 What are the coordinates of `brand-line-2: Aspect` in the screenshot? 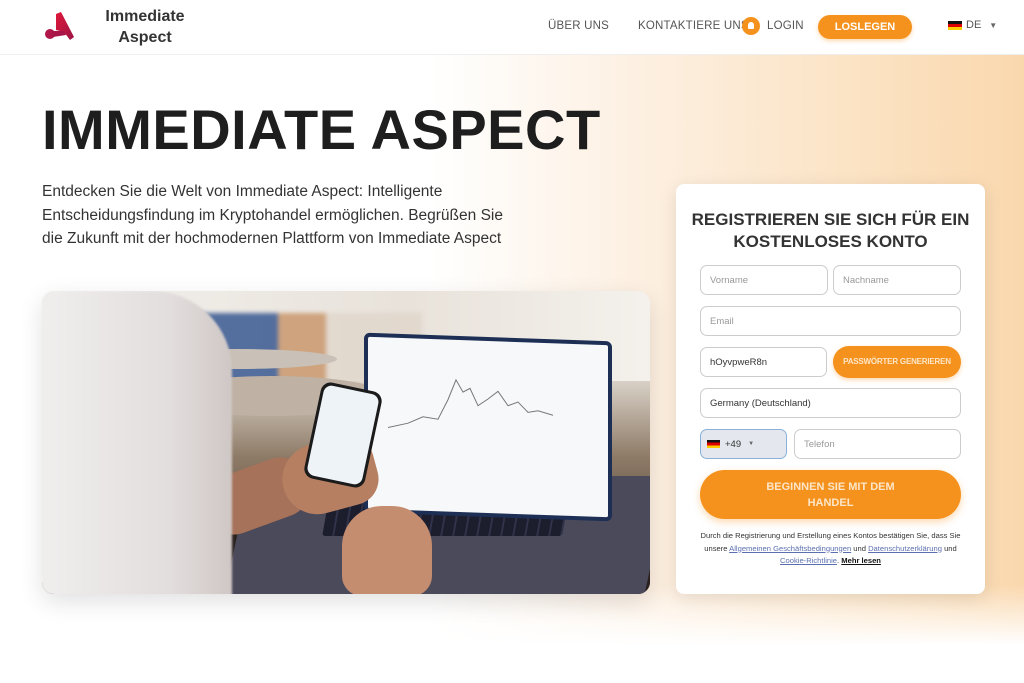 It's located at (145, 37).